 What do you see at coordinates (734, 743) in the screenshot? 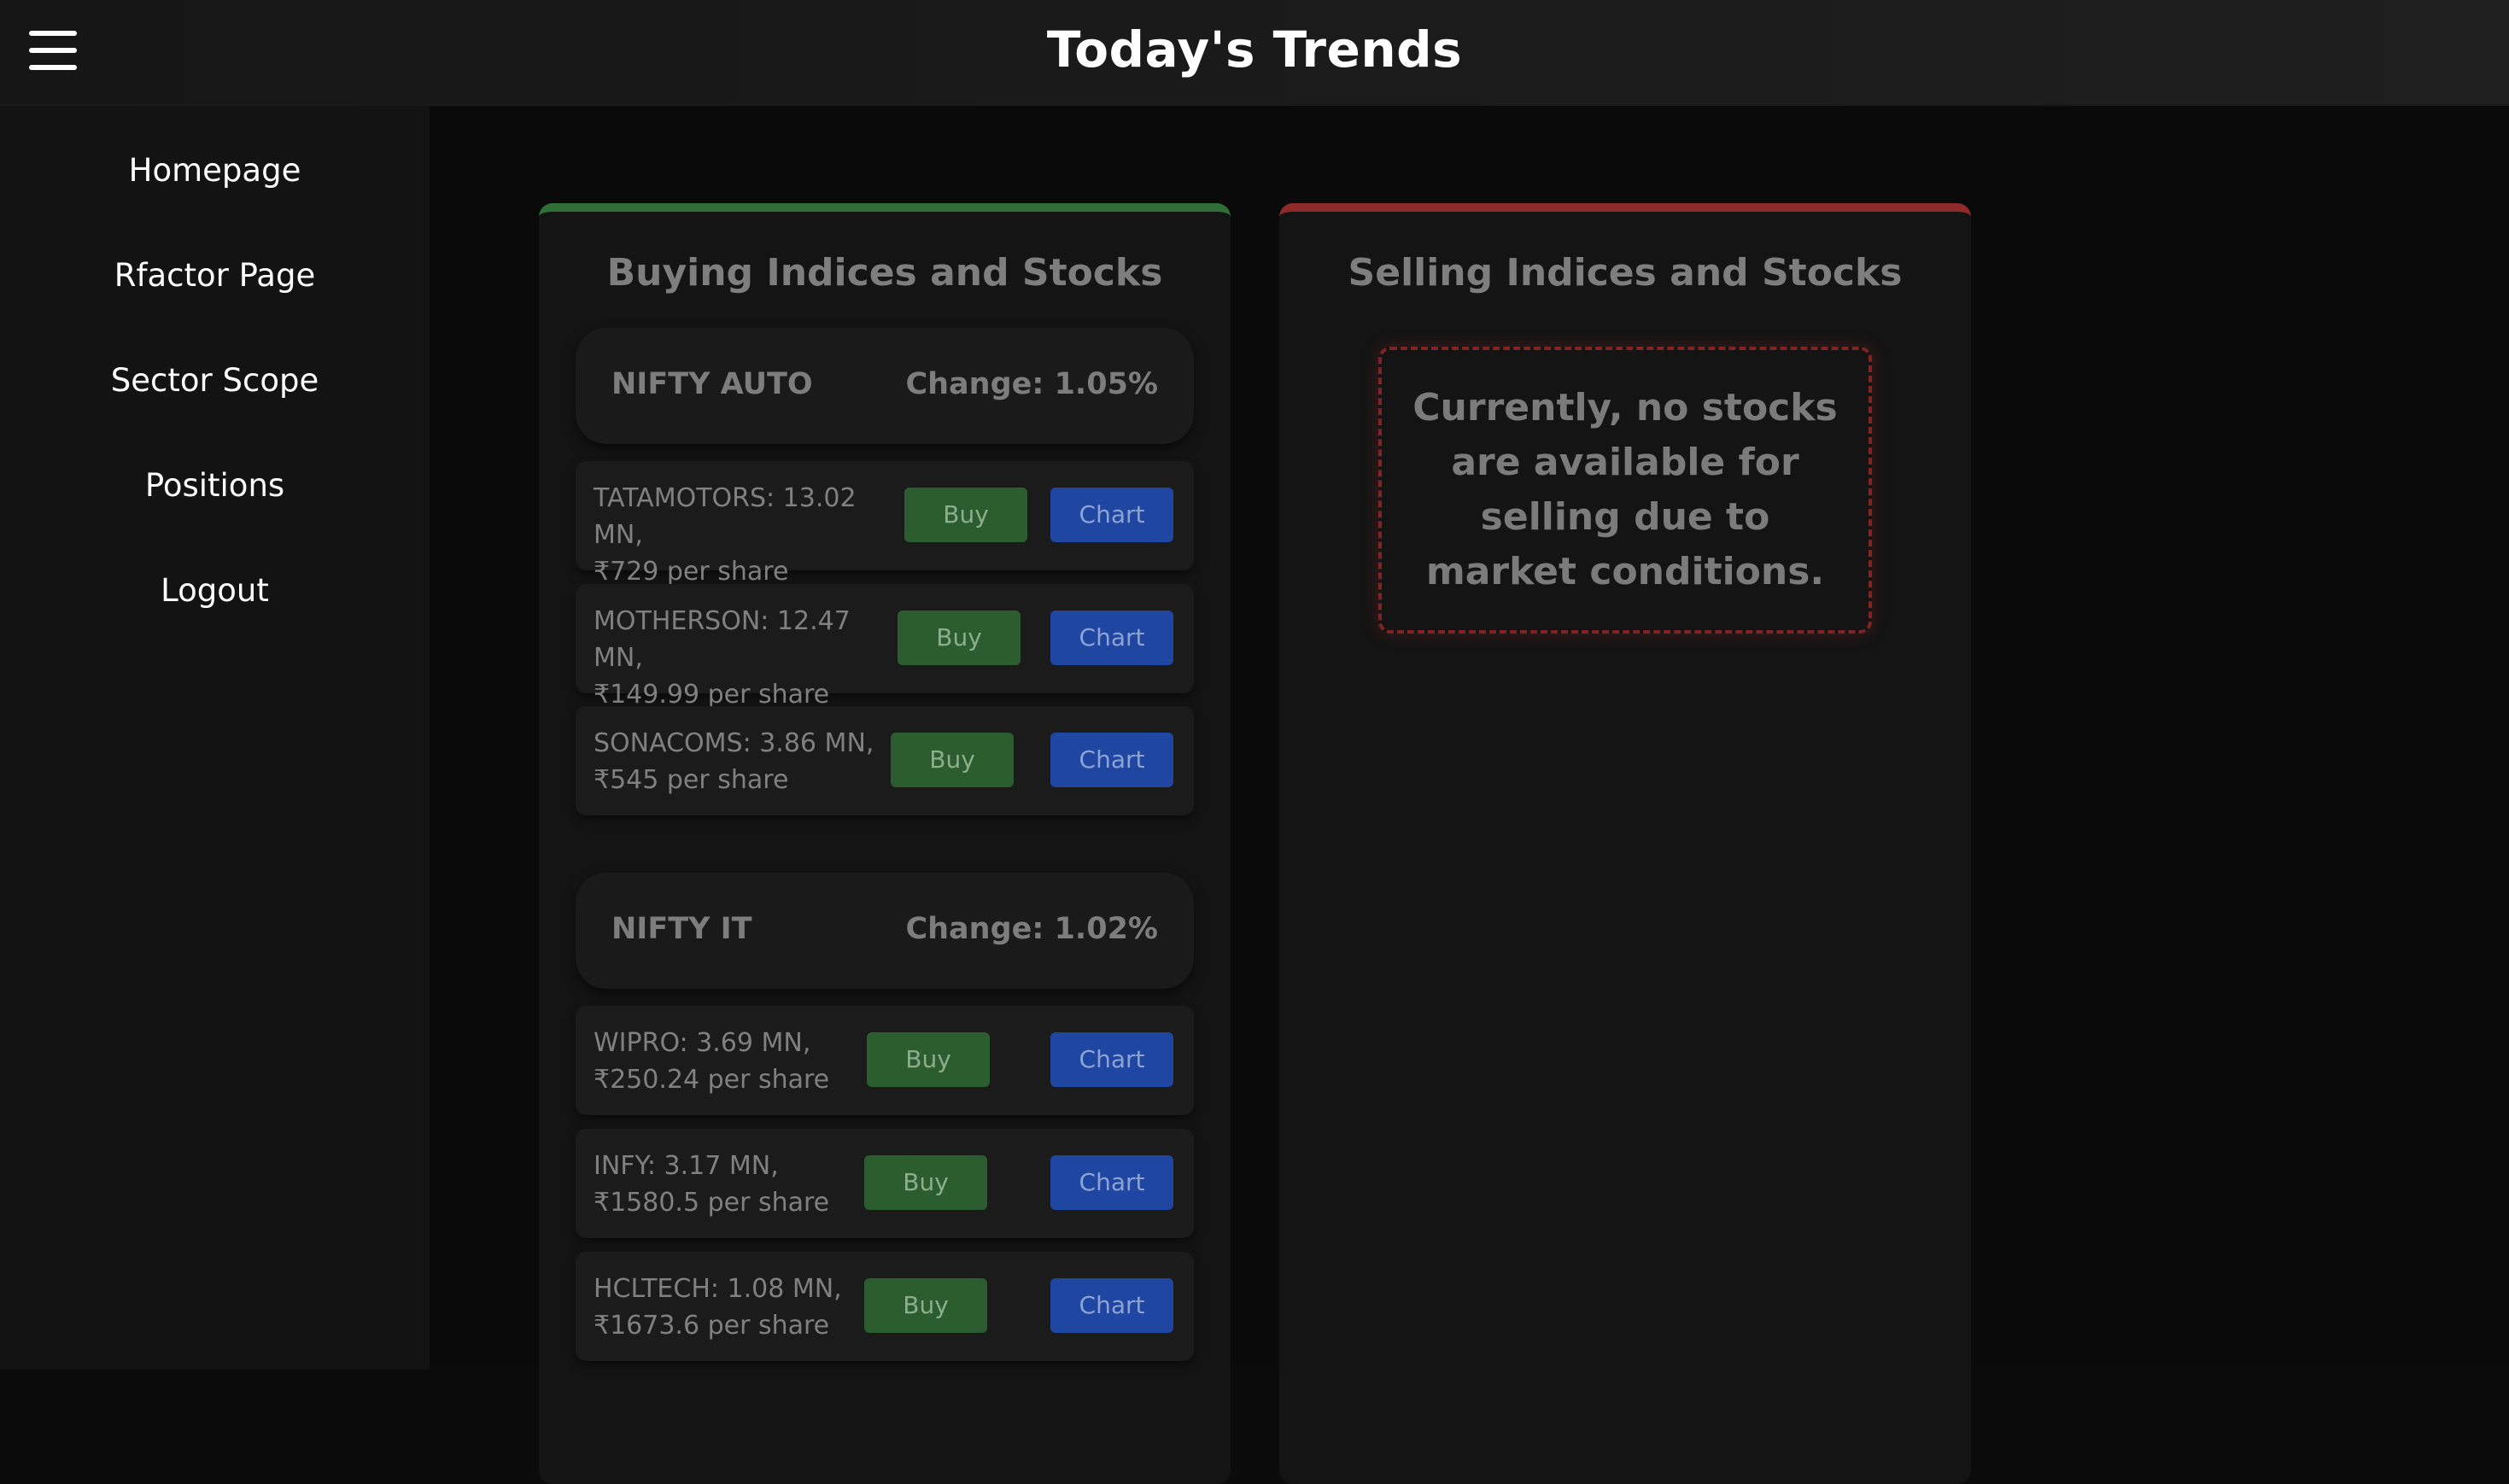
I see `stock-volume: SONACOMS: 3.86 MN,` at bounding box center [734, 743].